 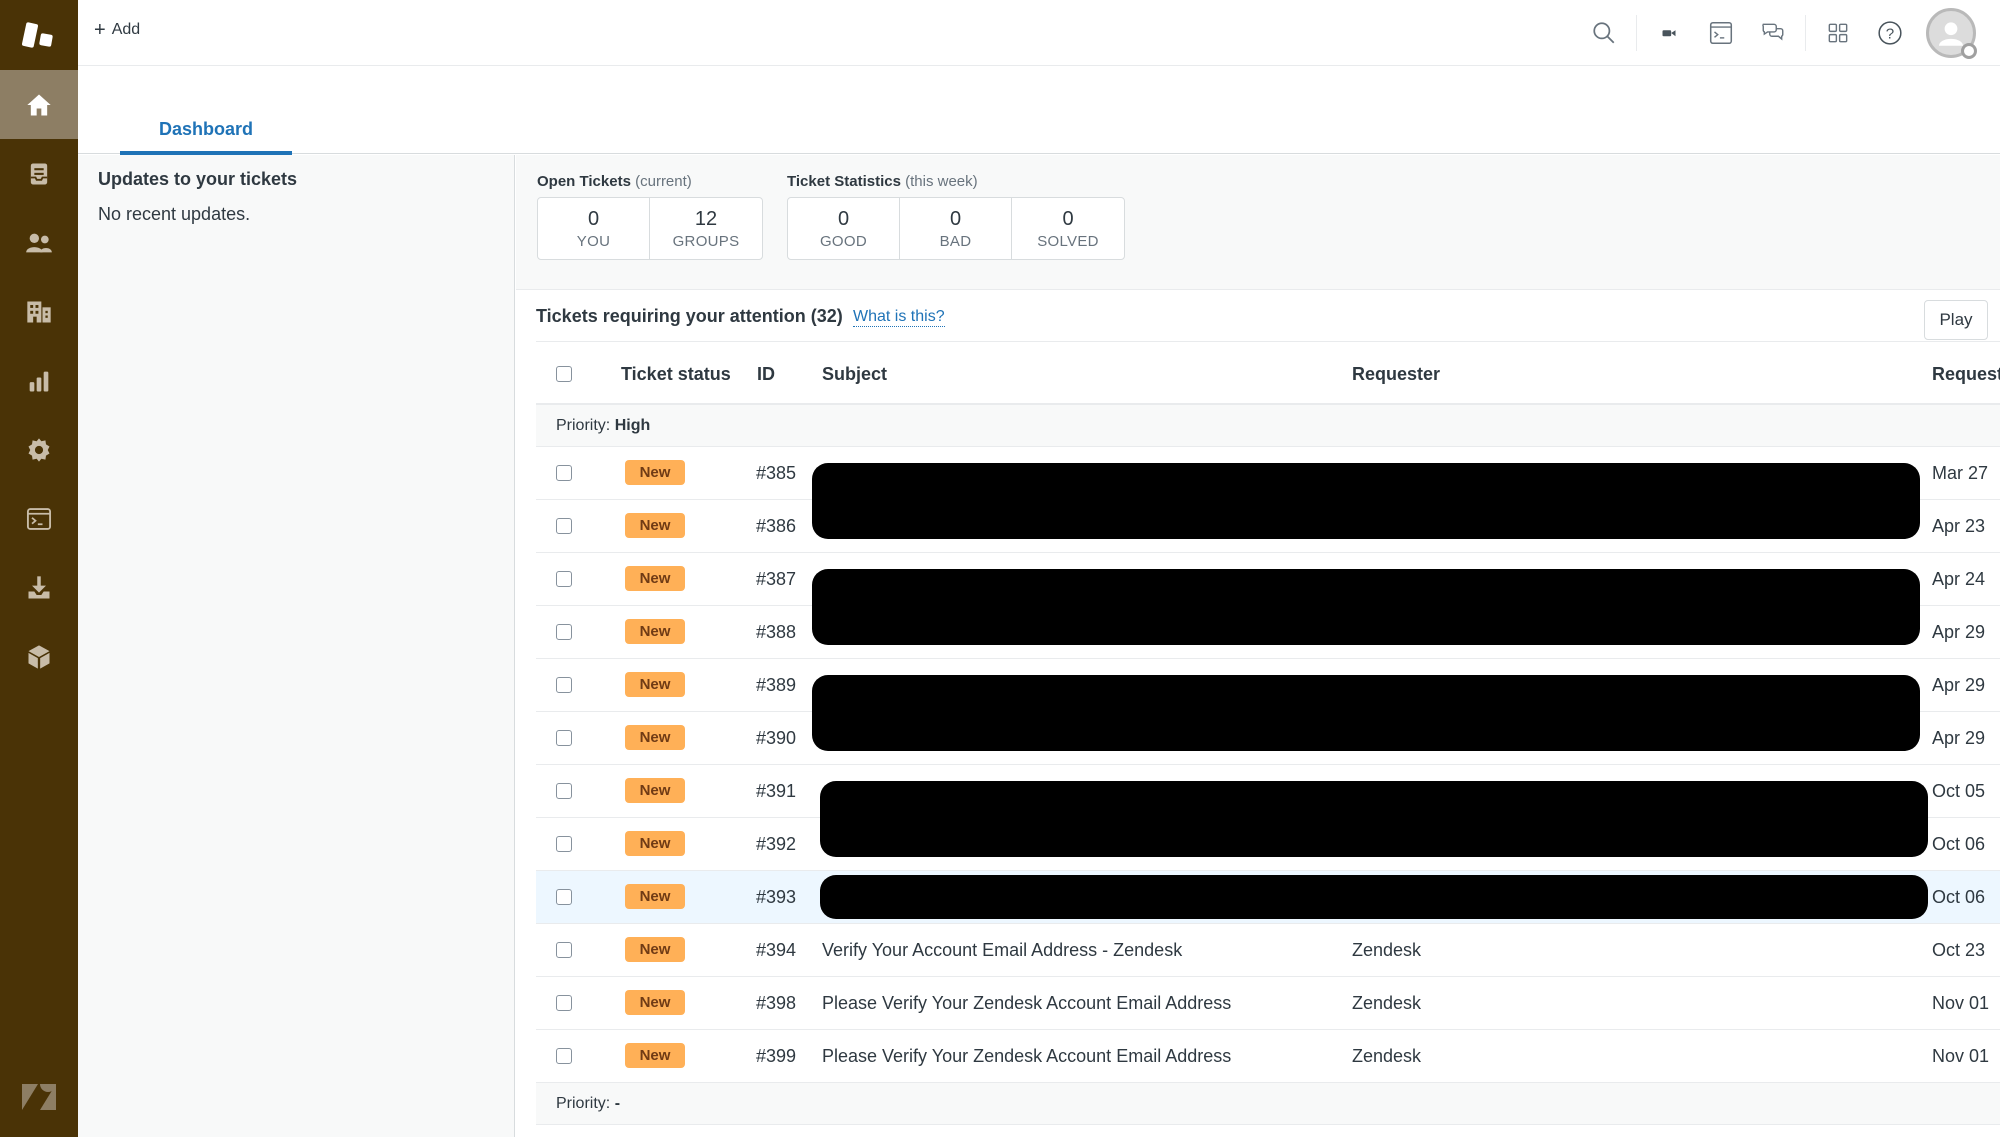 I want to click on sidebar-item-apps, so click(x=39, y=656).